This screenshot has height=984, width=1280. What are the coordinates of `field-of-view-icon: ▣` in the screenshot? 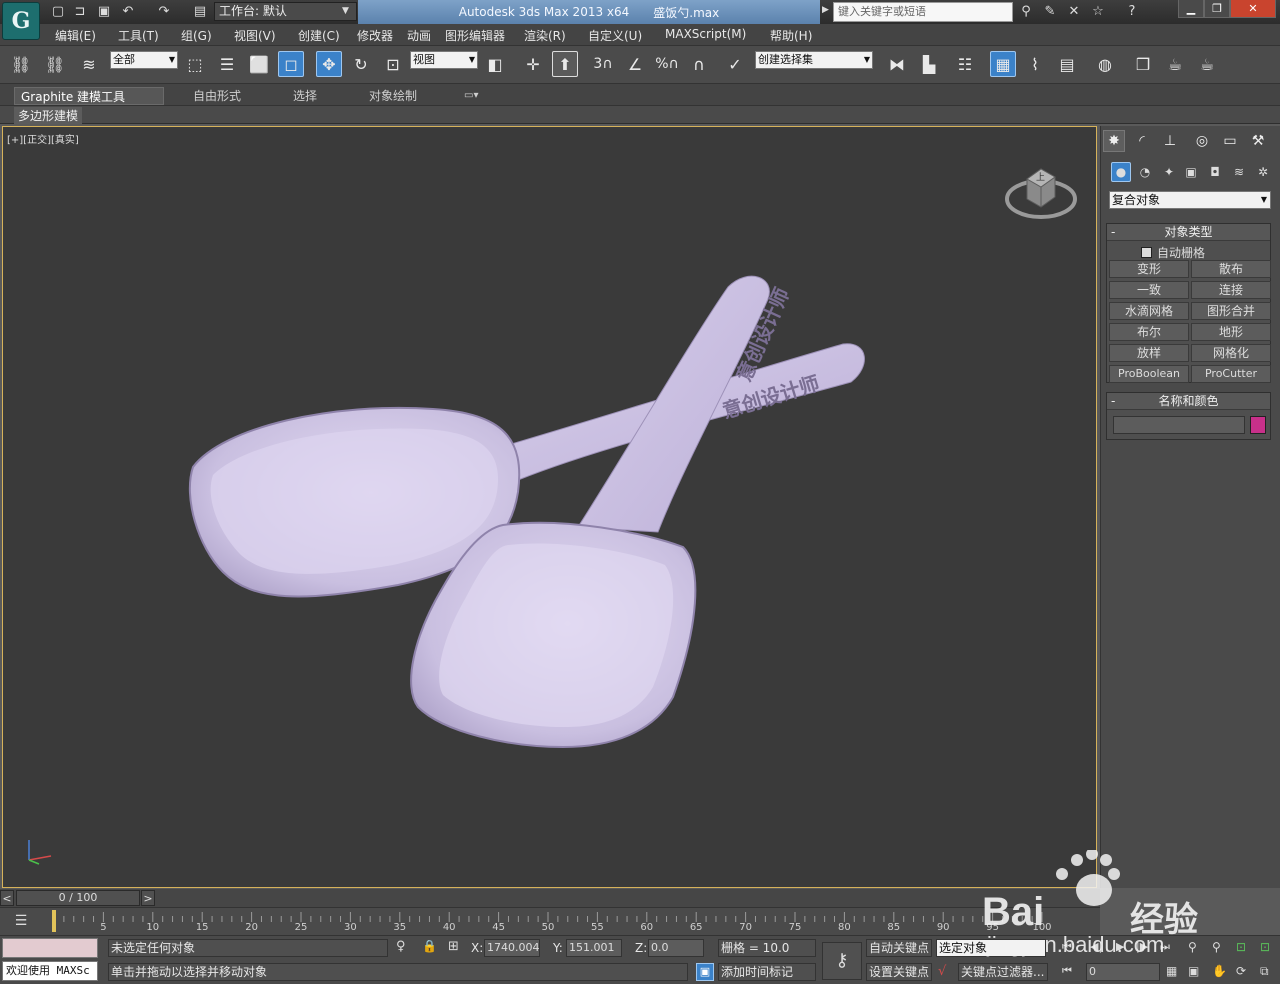 It's located at (1193, 971).